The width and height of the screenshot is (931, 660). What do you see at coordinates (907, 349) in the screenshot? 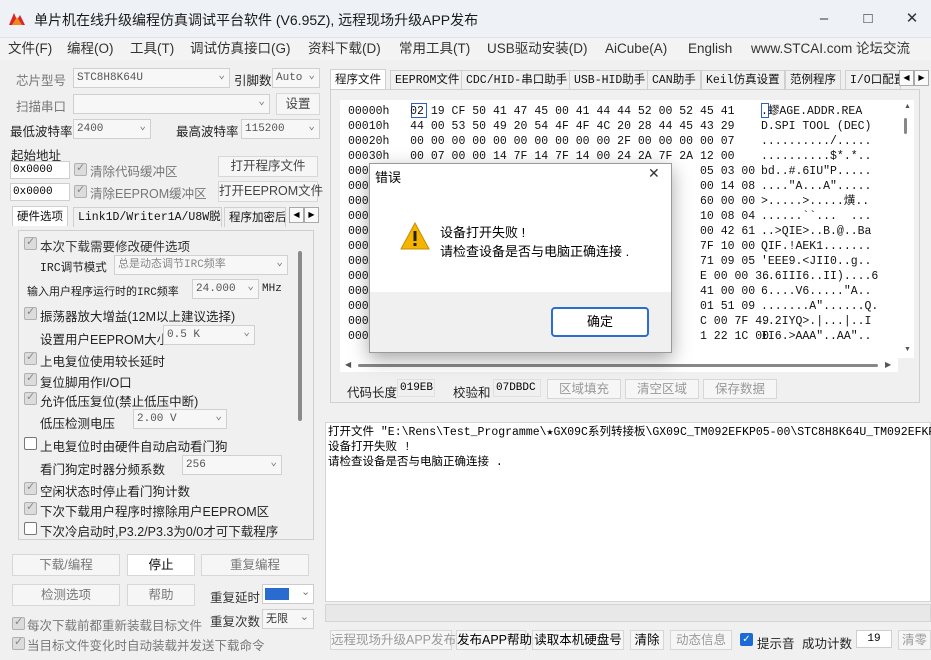
I see `scroll-down-icon: ▼` at bounding box center [907, 349].